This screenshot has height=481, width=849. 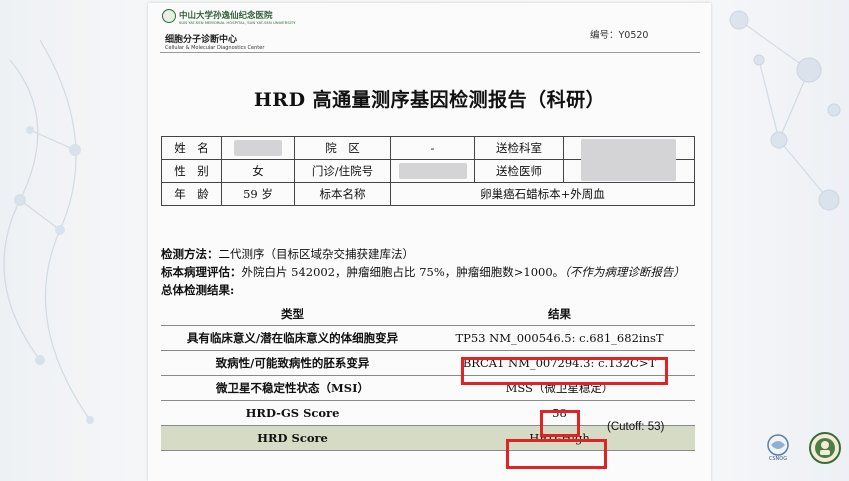 I want to click on csnog-logo-icon: CSNOG, so click(x=778, y=447).